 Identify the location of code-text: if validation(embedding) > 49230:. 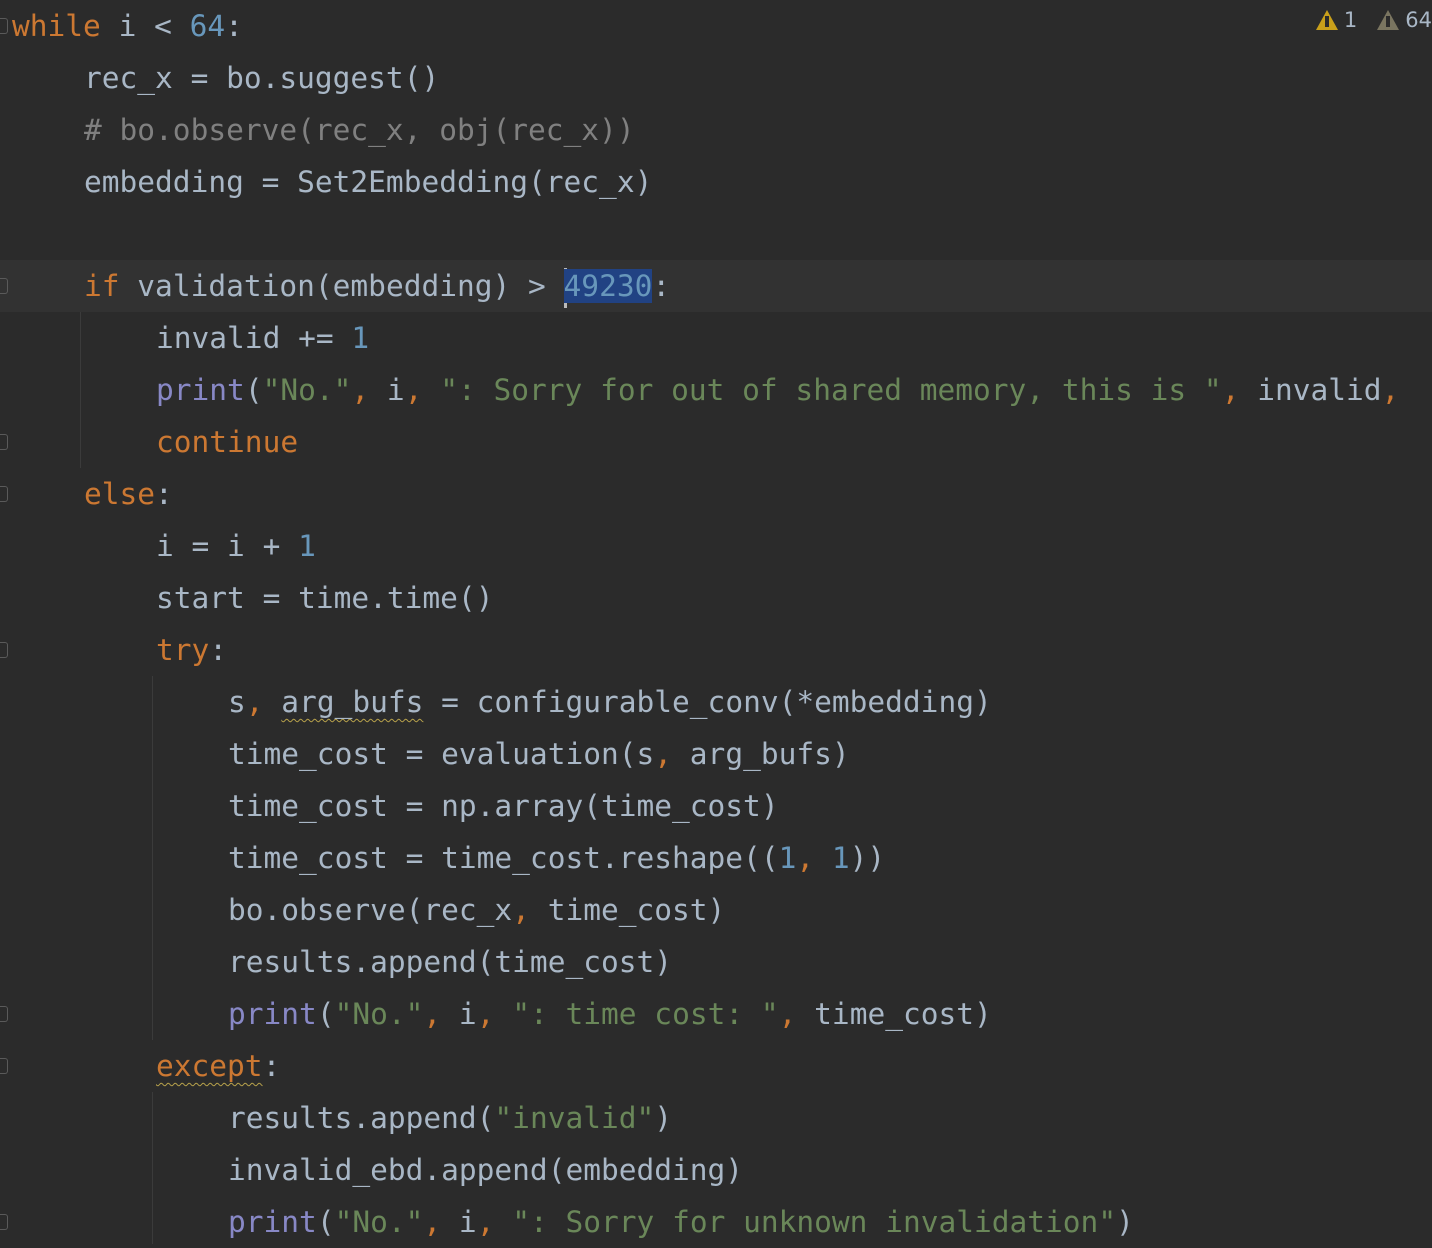
(377, 286).